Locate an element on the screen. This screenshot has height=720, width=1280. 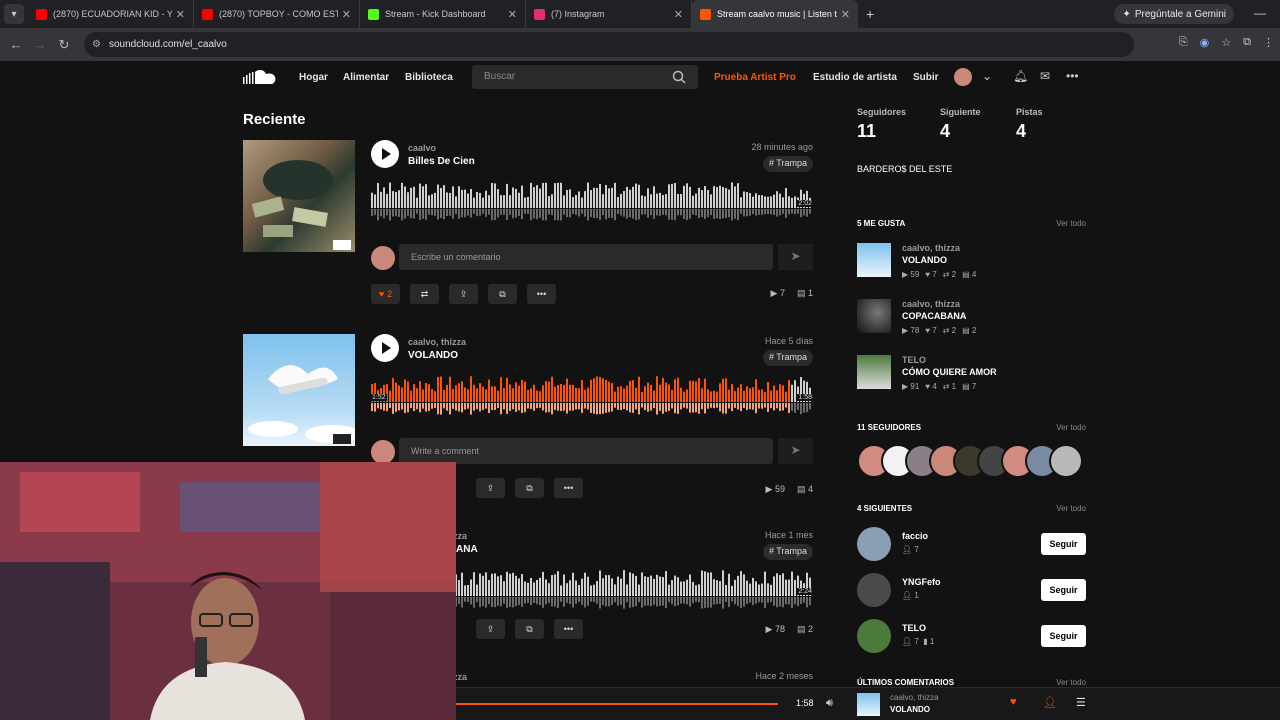
track-artist: caalvo is located at coordinates (422, 148).